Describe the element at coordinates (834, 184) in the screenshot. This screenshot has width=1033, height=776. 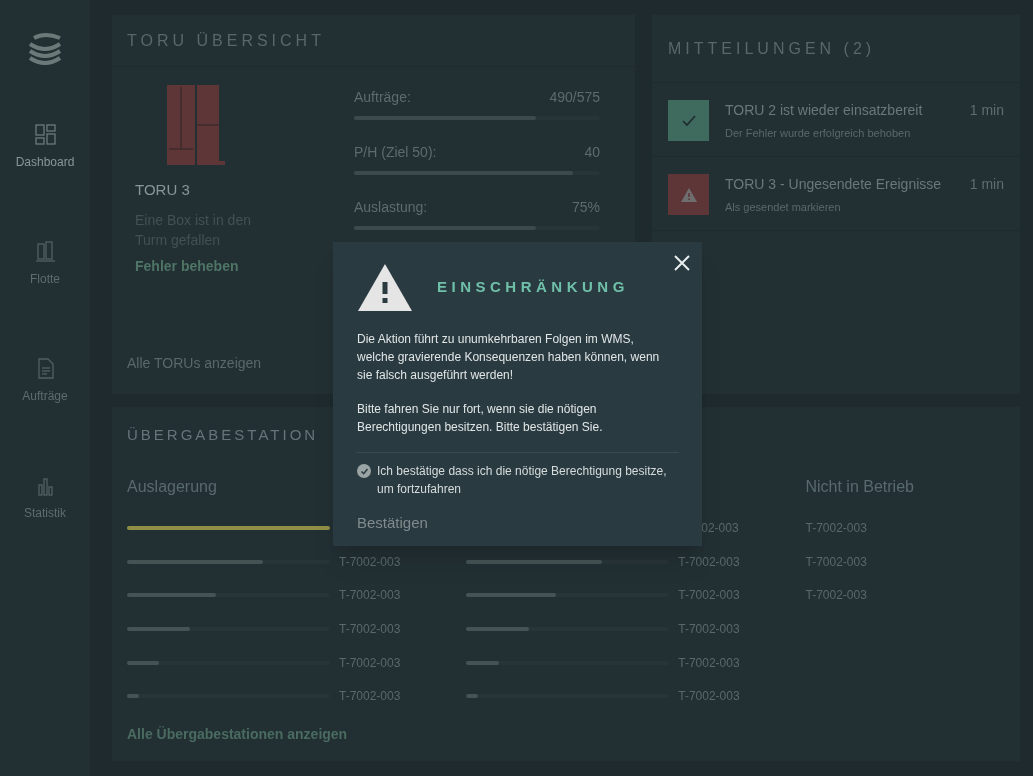
I see `notification-title: TORU 3 - Ungesendete Ereignisse` at that location.